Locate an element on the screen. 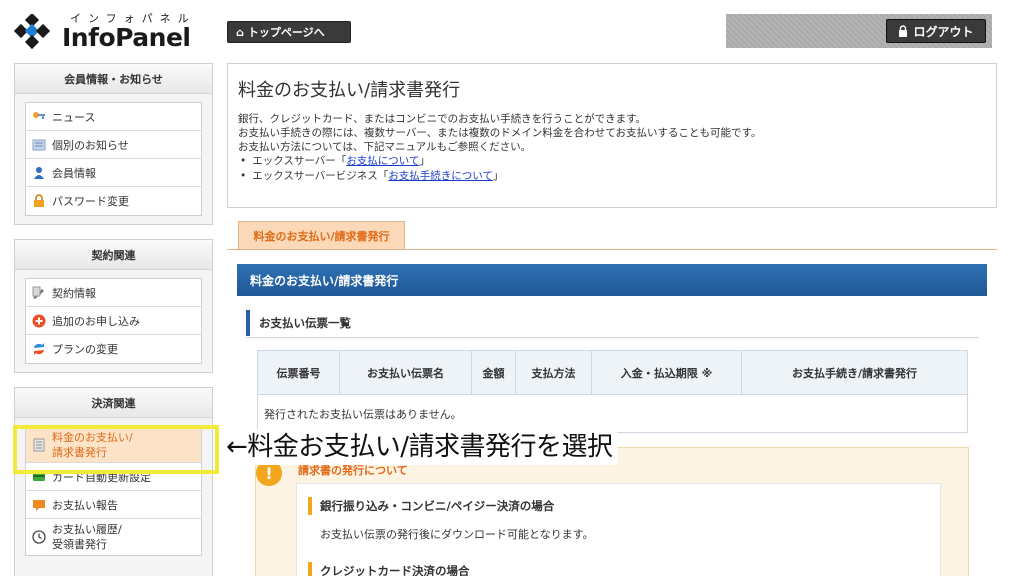 The width and height of the screenshot is (1024, 576). diamond-logo-icon is located at coordinates (32, 32).